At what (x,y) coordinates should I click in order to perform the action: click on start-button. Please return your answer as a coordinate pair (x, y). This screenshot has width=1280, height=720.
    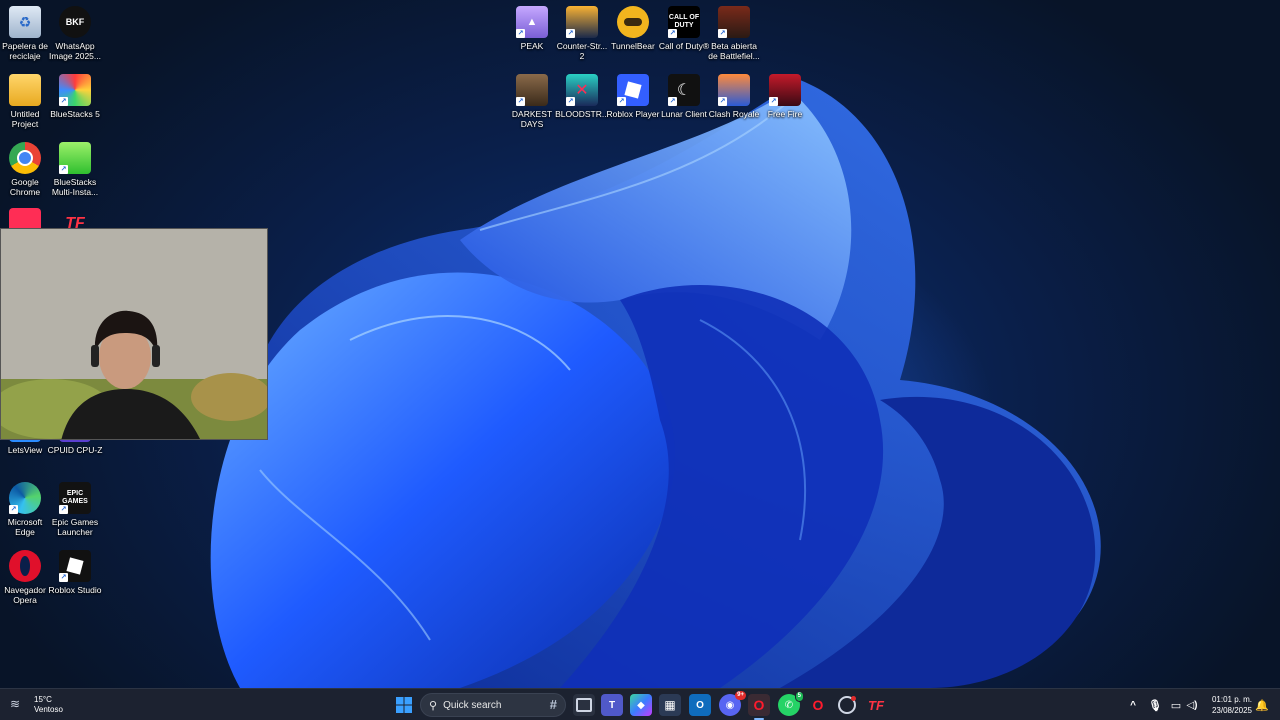
    Looking at the image, I should click on (404, 705).